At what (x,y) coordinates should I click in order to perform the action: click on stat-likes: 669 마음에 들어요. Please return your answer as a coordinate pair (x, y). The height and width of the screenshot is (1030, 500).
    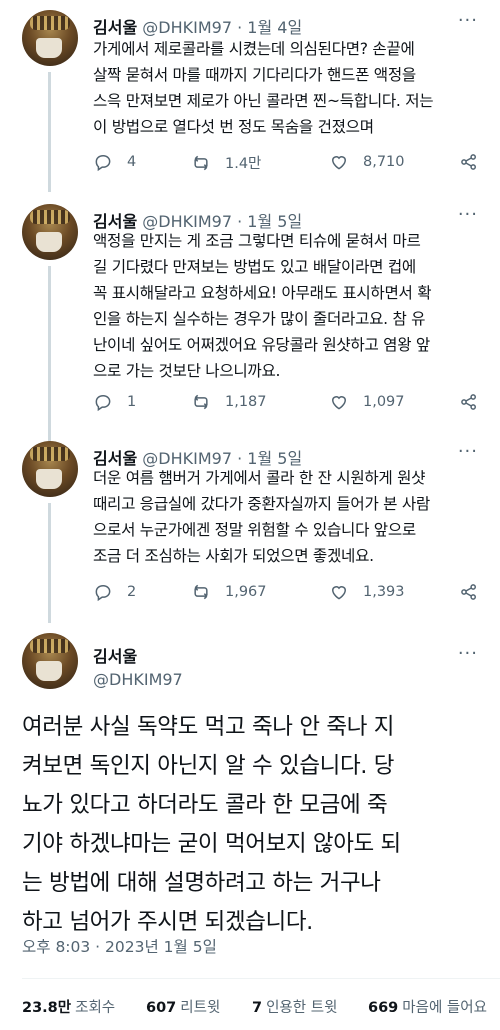
    Looking at the image, I should click on (427, 1006).